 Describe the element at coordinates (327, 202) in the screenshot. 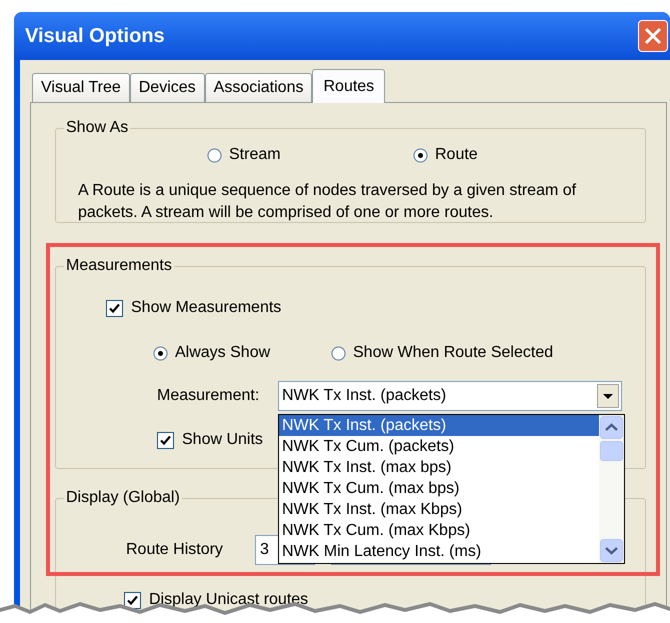

I see `description-text: A Route is a unique sequence of nodes traversed by a given stream of packets. A stream will be comprised of one or more routes.` at that location.